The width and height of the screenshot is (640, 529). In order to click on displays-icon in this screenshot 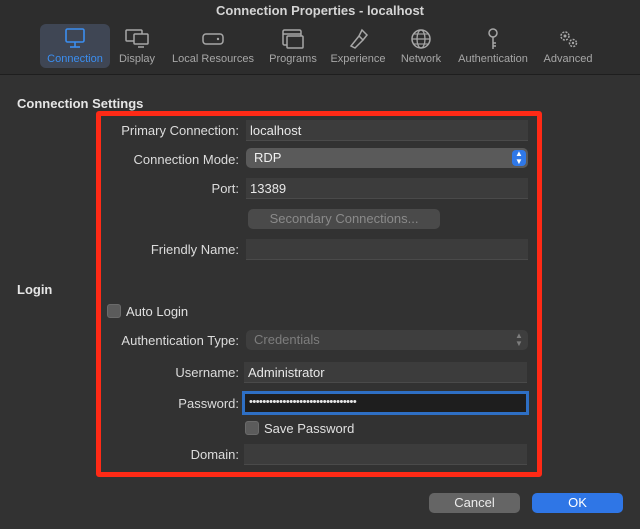, I will do `click(137, 38)`.